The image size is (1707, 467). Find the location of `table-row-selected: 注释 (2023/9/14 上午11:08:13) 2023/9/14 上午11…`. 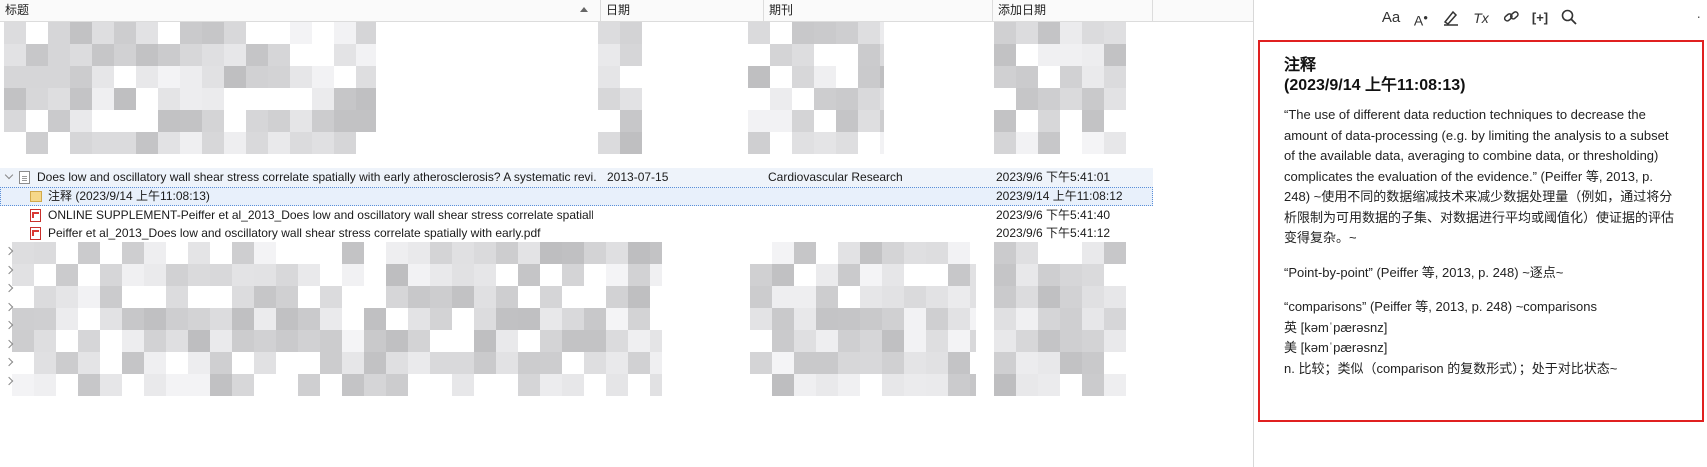

table-row-selected: 注释 (2023/9/14 上午11:08:13) 2023/9/14 上午11… is located at coordinates (576, 196).